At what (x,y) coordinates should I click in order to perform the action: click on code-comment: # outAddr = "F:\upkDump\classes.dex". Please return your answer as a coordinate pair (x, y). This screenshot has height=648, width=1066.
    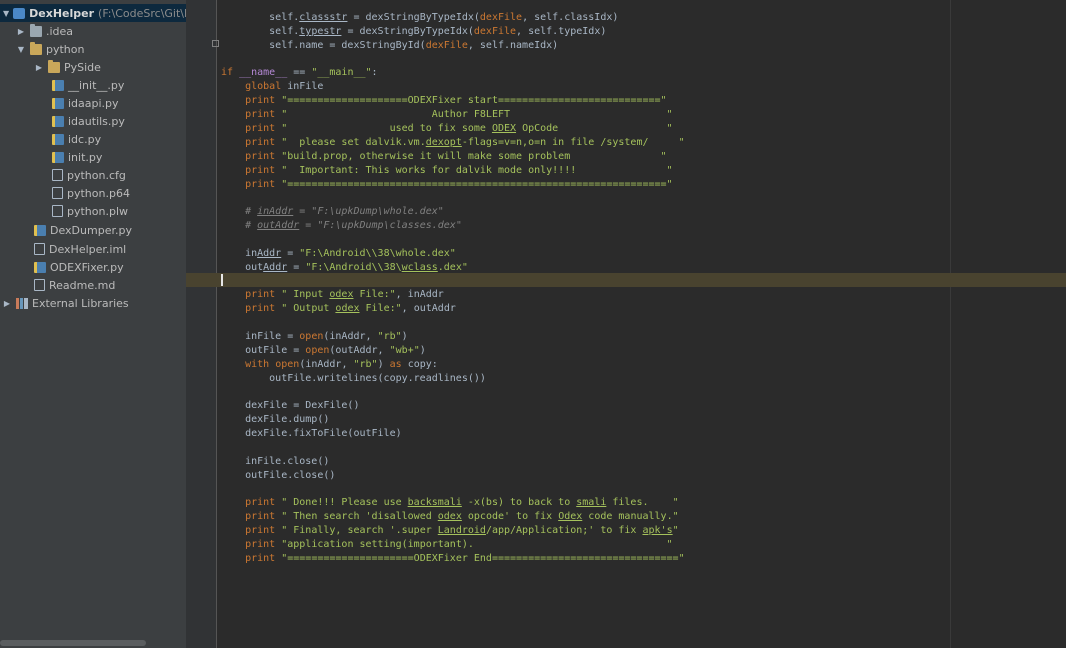
    Looking at the image, I should click on (341, 225).